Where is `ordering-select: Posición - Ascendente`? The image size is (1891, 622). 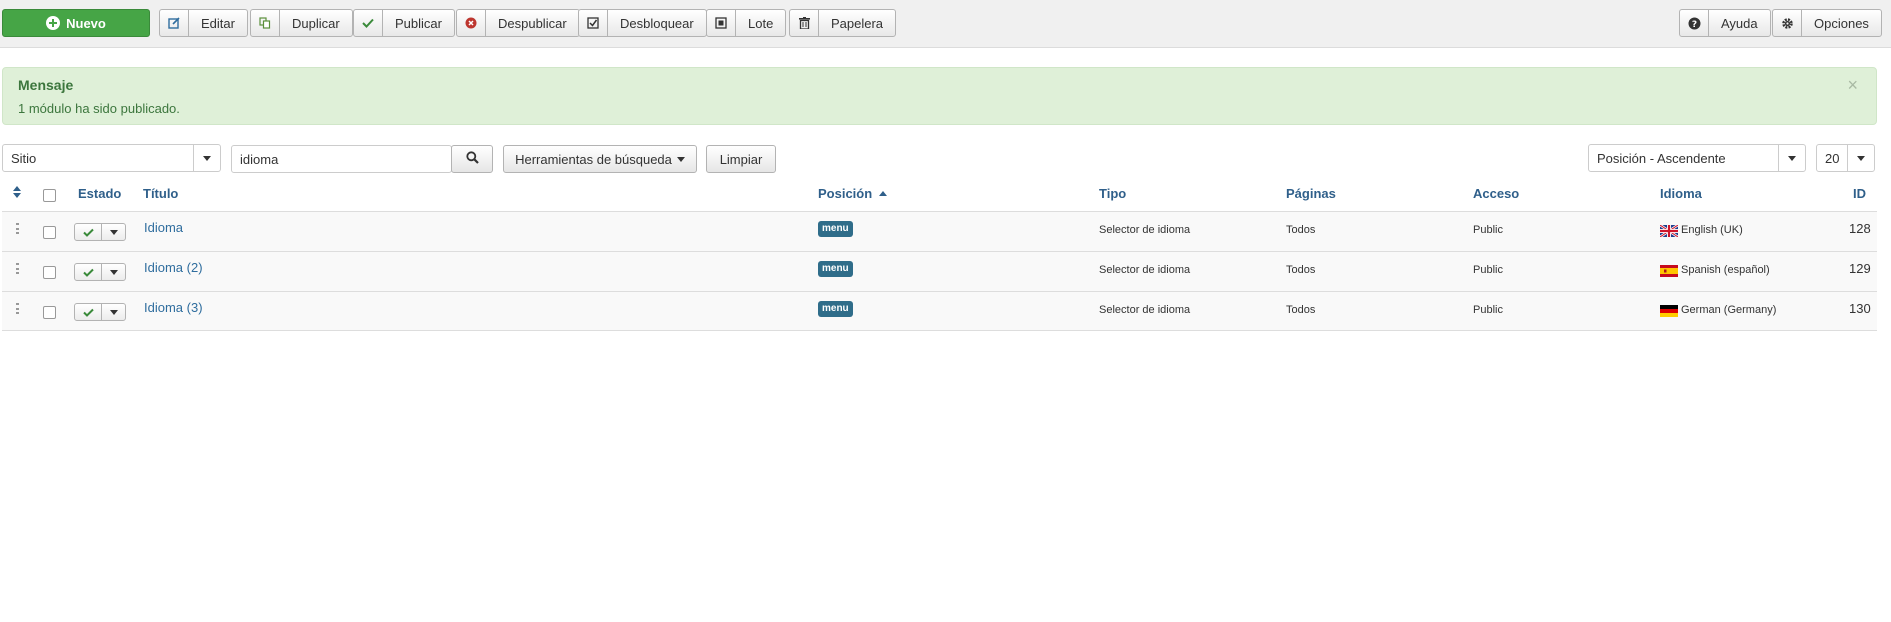 ordering-select: Posición - Ascendente is located at coordinates (1697, 158).